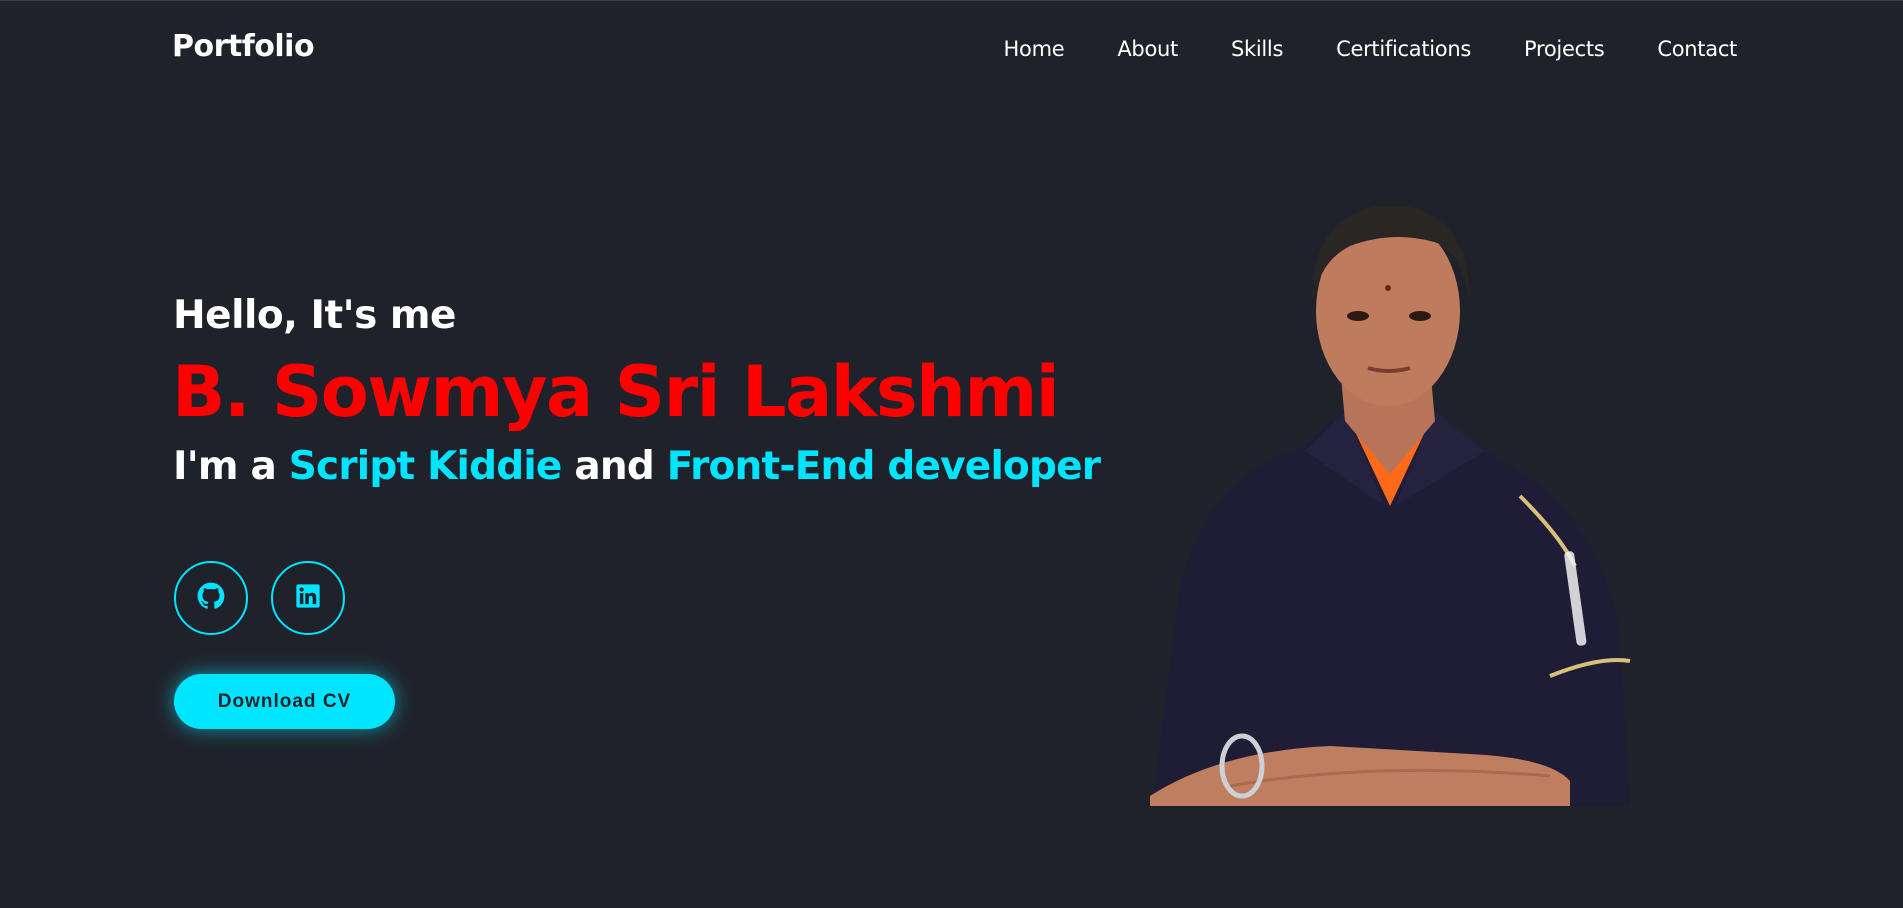  What do you see at coordinates (614, 466) in the screenshot?
I see `role-join: and` at bounding box center [614, 466].